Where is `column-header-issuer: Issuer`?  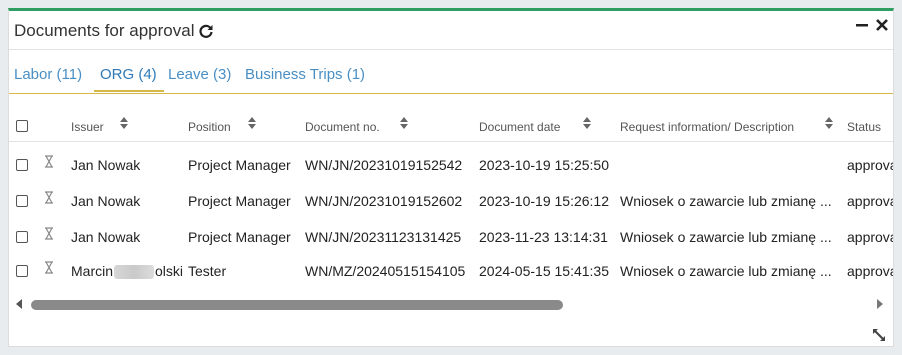 column-header-issuer: Issuer is located at coordinates (87, 127).